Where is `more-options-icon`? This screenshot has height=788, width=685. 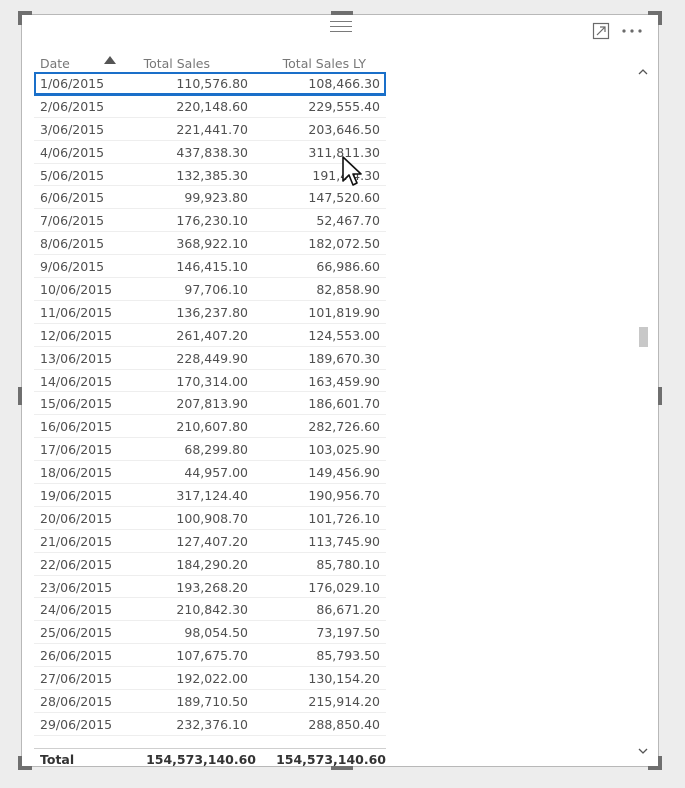 more-options-icon is located at coordinates (632, 31).